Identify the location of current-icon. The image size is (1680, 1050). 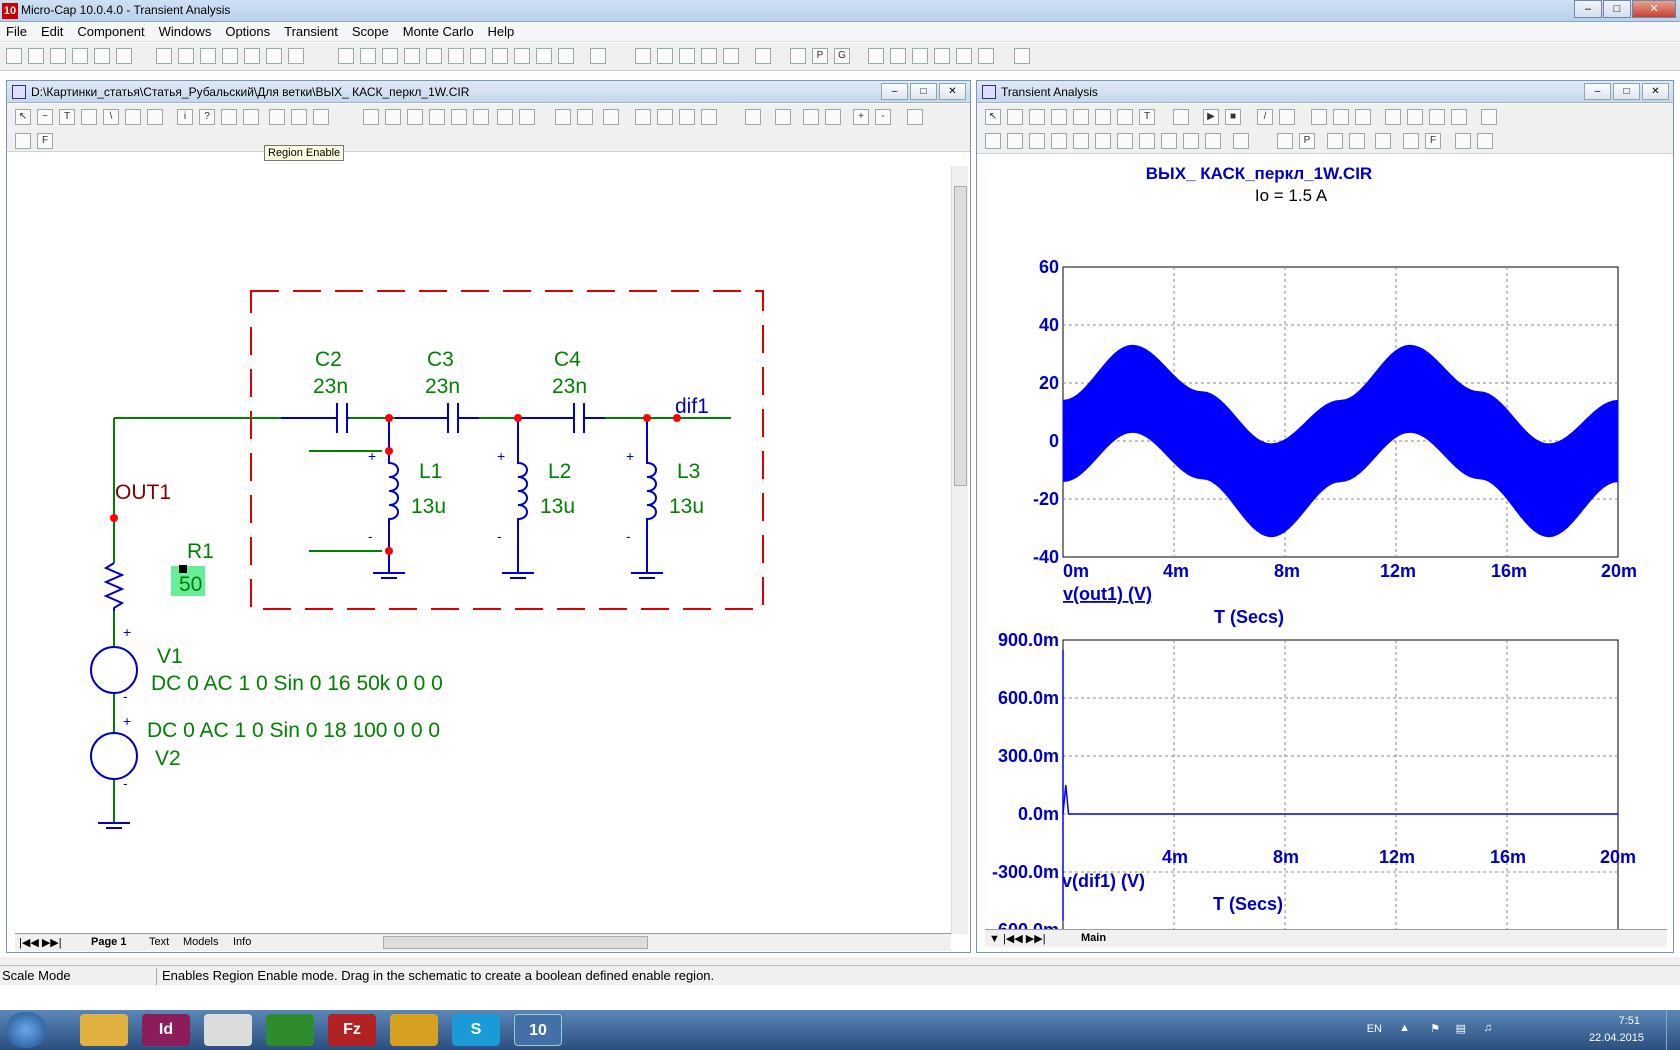
(437, 117).